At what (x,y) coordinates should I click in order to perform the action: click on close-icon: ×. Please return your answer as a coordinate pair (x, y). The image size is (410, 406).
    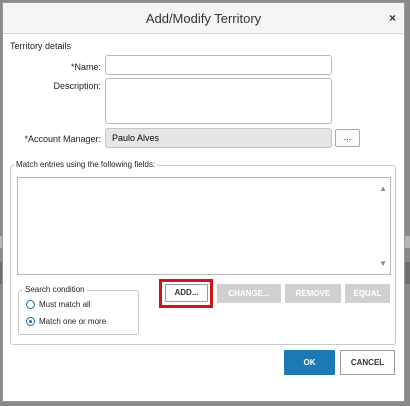
    Looking at the image, I should click on (392, 18).